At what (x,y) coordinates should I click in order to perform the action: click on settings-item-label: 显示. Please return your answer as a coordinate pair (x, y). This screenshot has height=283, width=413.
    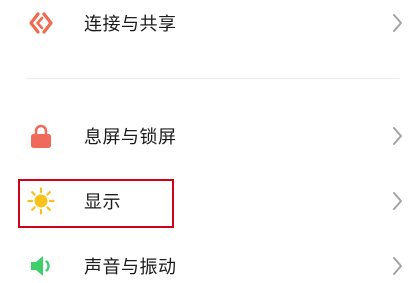
    Looking at the image, I should click on (102, 202).